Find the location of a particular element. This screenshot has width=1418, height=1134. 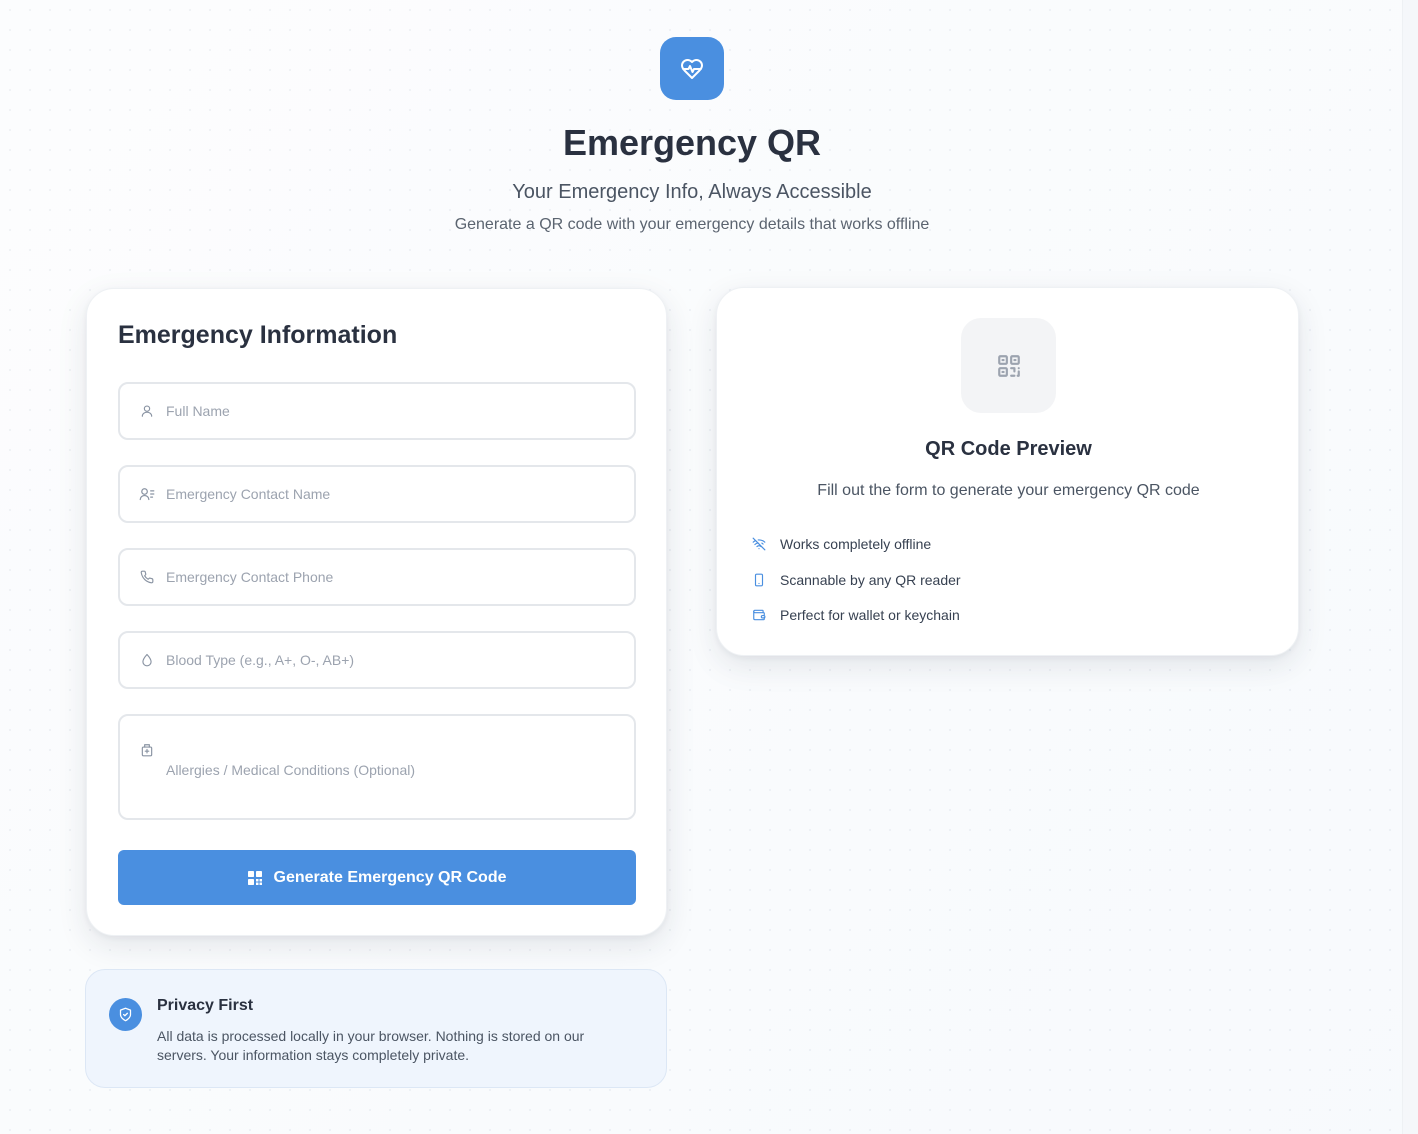

contact-name-field is located at coordinates (377, 494).